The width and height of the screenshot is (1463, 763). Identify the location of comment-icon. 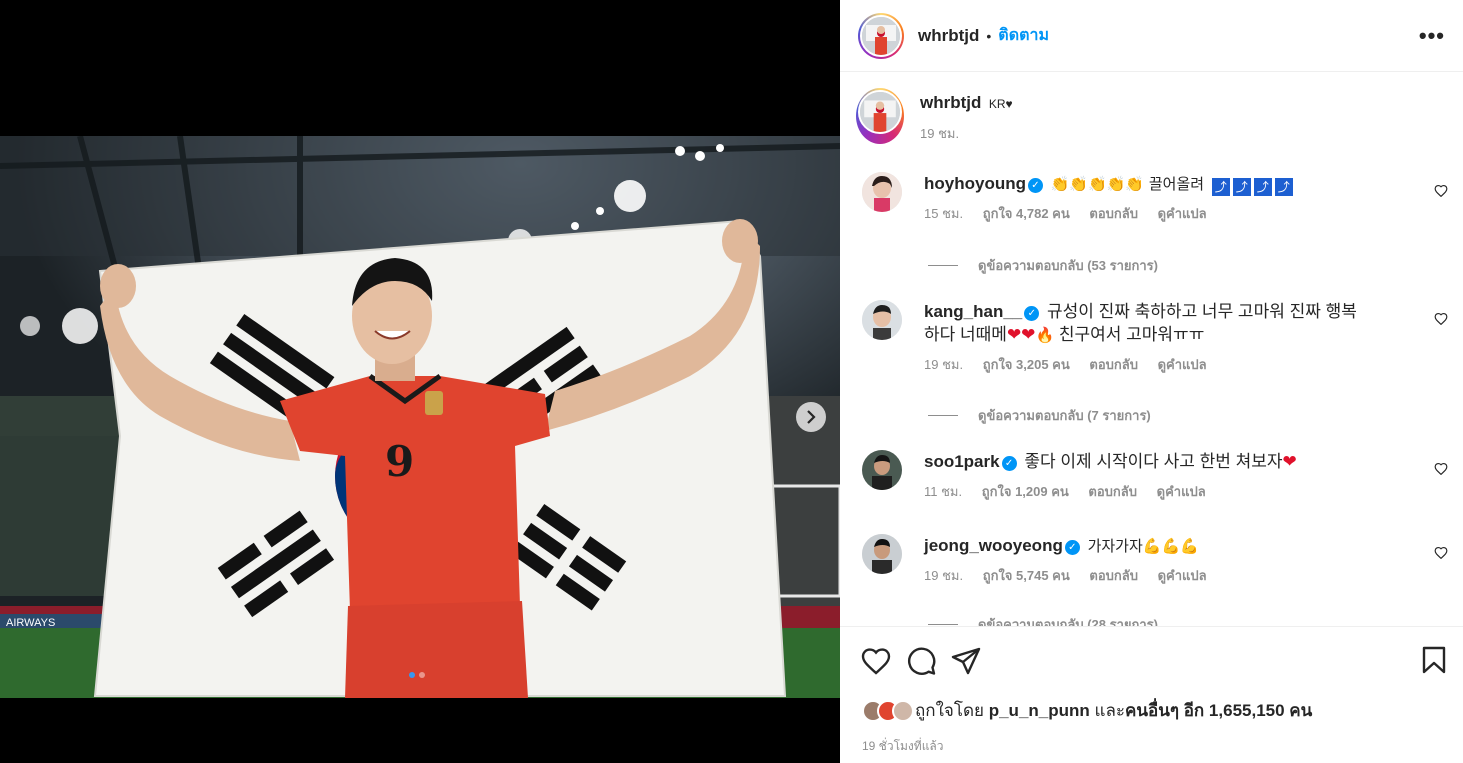
(921, 661).